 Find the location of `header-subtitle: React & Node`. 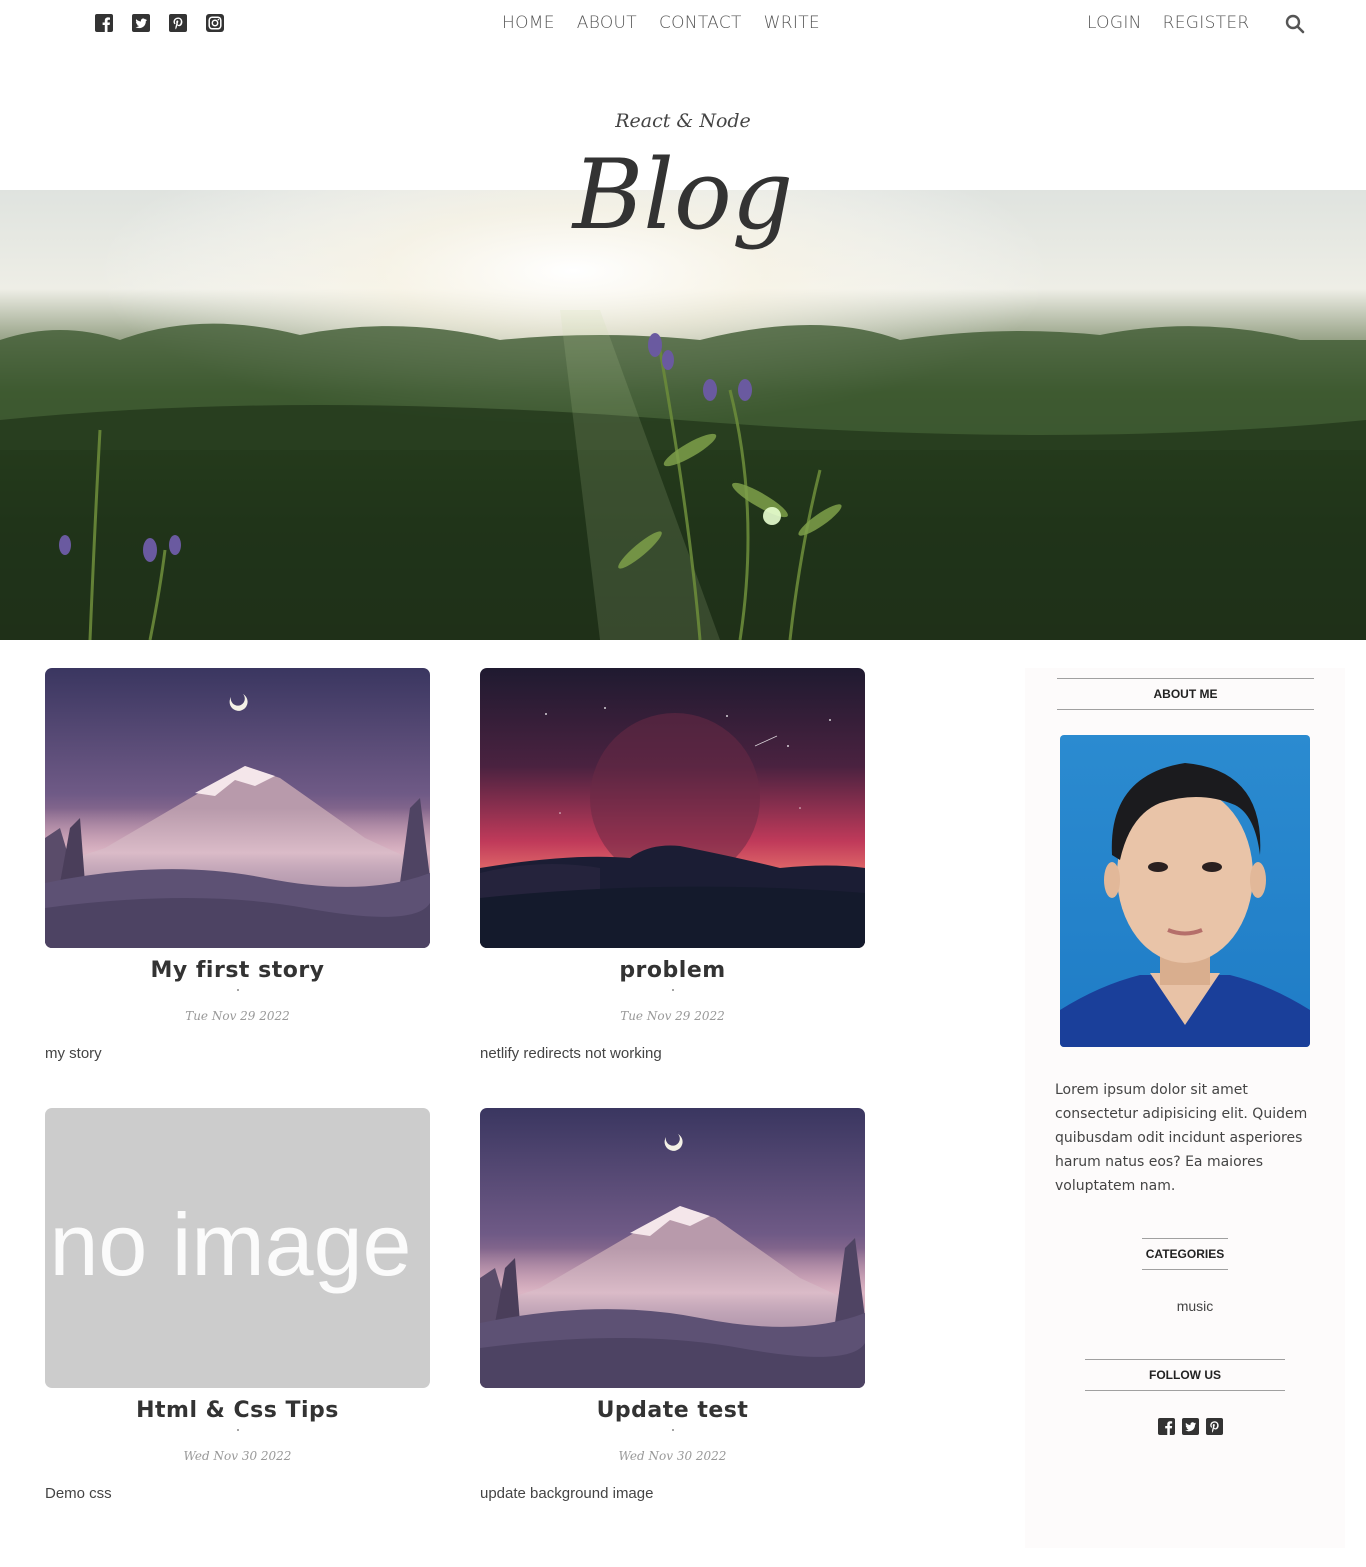

header-subtitle: React & Node is located at coordinates (683, 121).